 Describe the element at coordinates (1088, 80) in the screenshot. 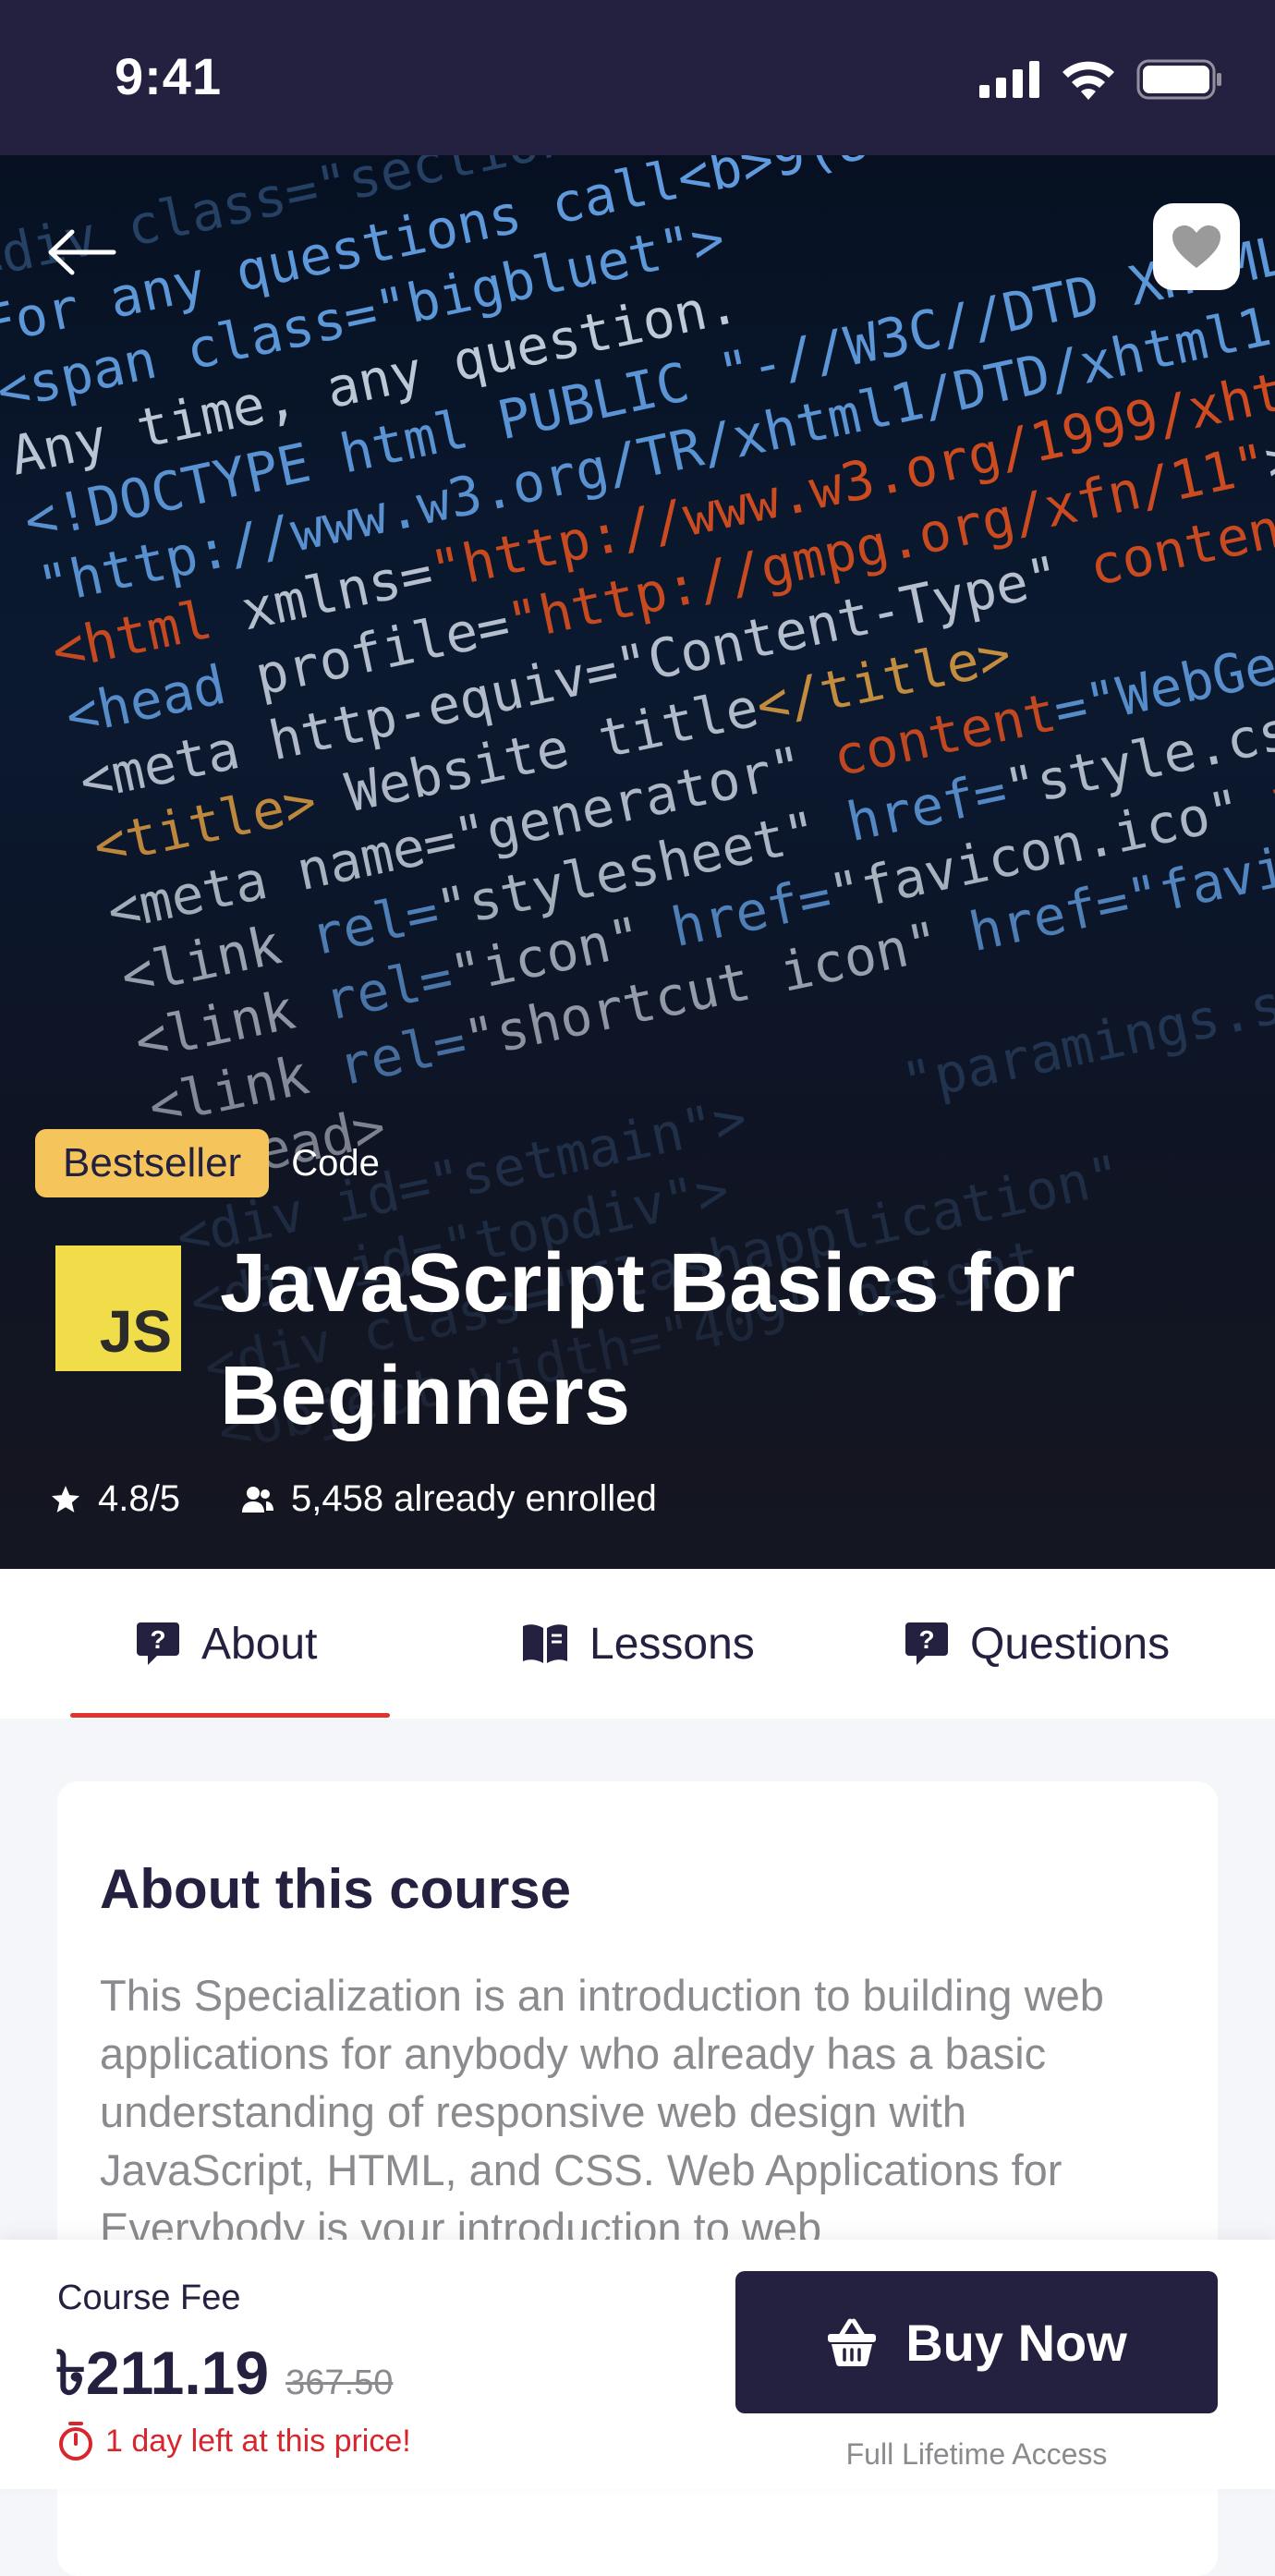

I see `wifi-icon` at that location.